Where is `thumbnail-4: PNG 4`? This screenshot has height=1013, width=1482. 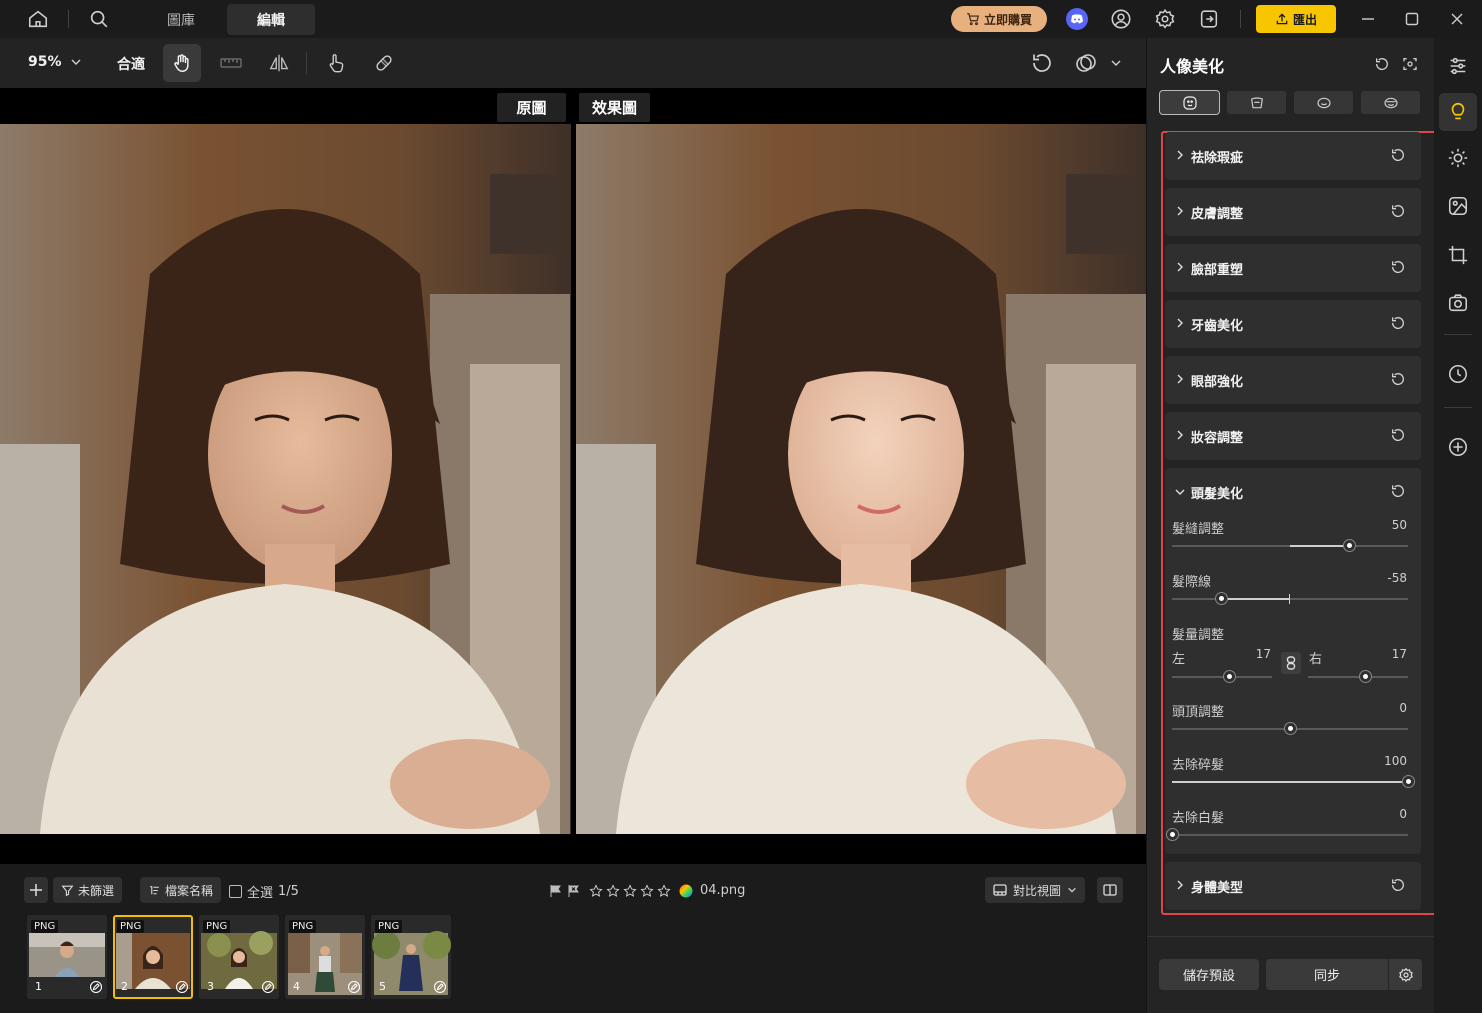
thumbnail-4: PNG 4 is located at coordinates (325, 957).